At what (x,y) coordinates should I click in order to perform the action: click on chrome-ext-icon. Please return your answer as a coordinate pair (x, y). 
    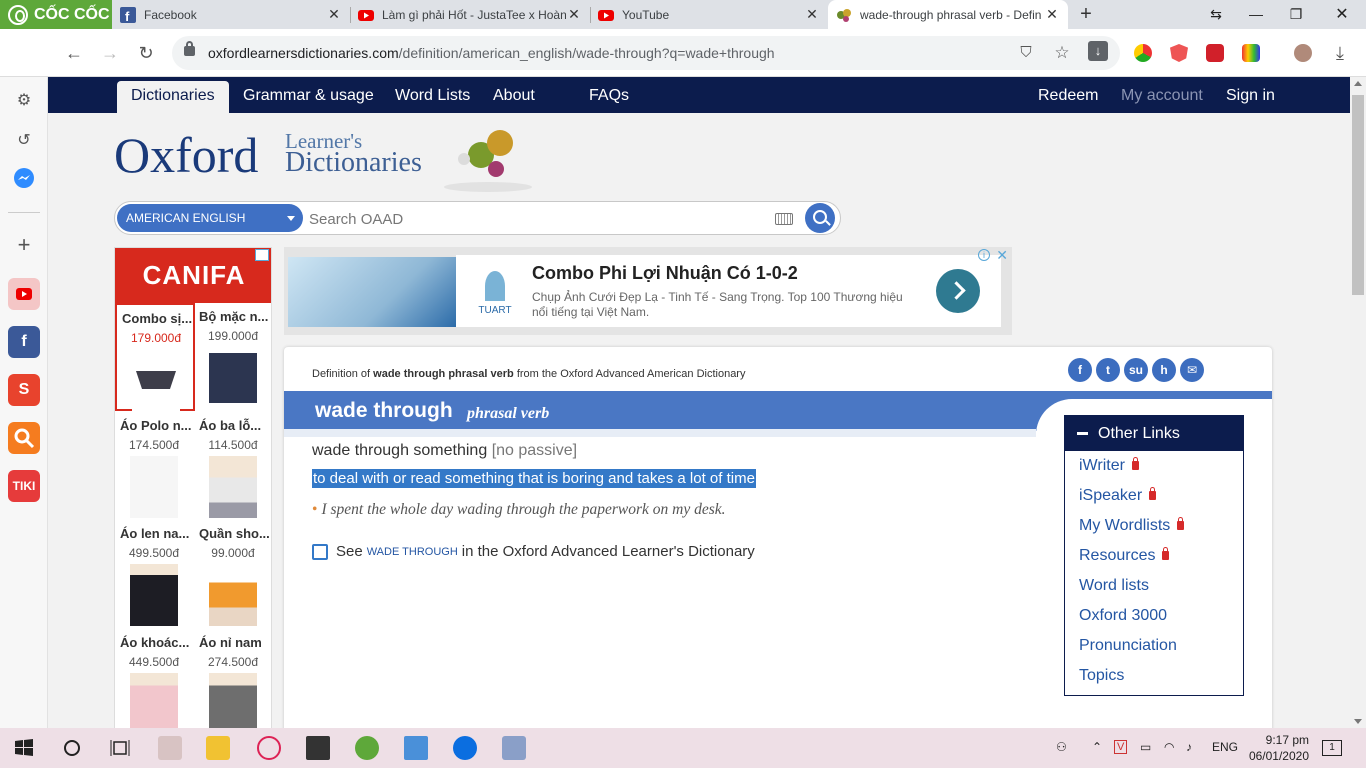
    Looking at the image, I should click on (1143, 53).